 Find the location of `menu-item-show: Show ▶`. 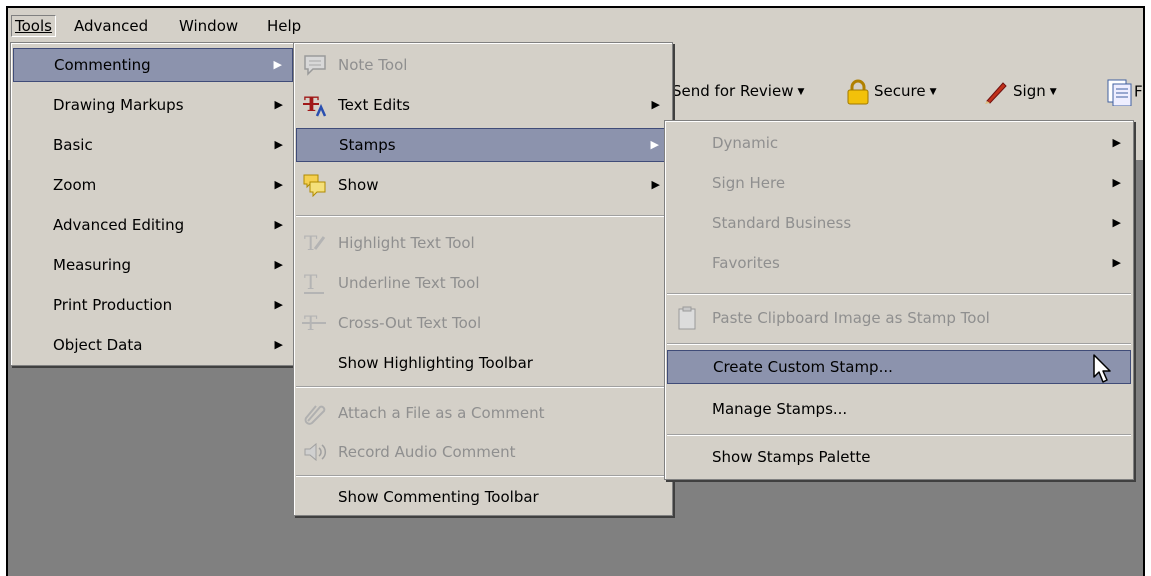

menu-item-show: Show ▶ is located at coordinates (483, 185).